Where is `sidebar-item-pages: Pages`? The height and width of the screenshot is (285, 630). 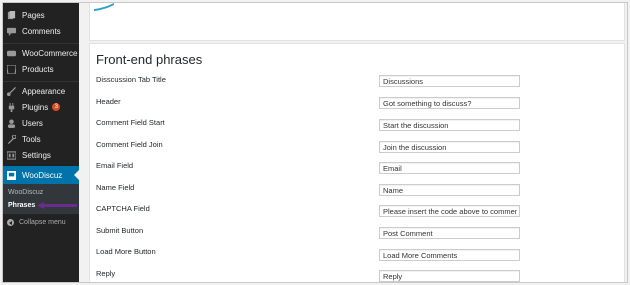 sidebar-item-pages: Pages is located at coordinates (41, 15).